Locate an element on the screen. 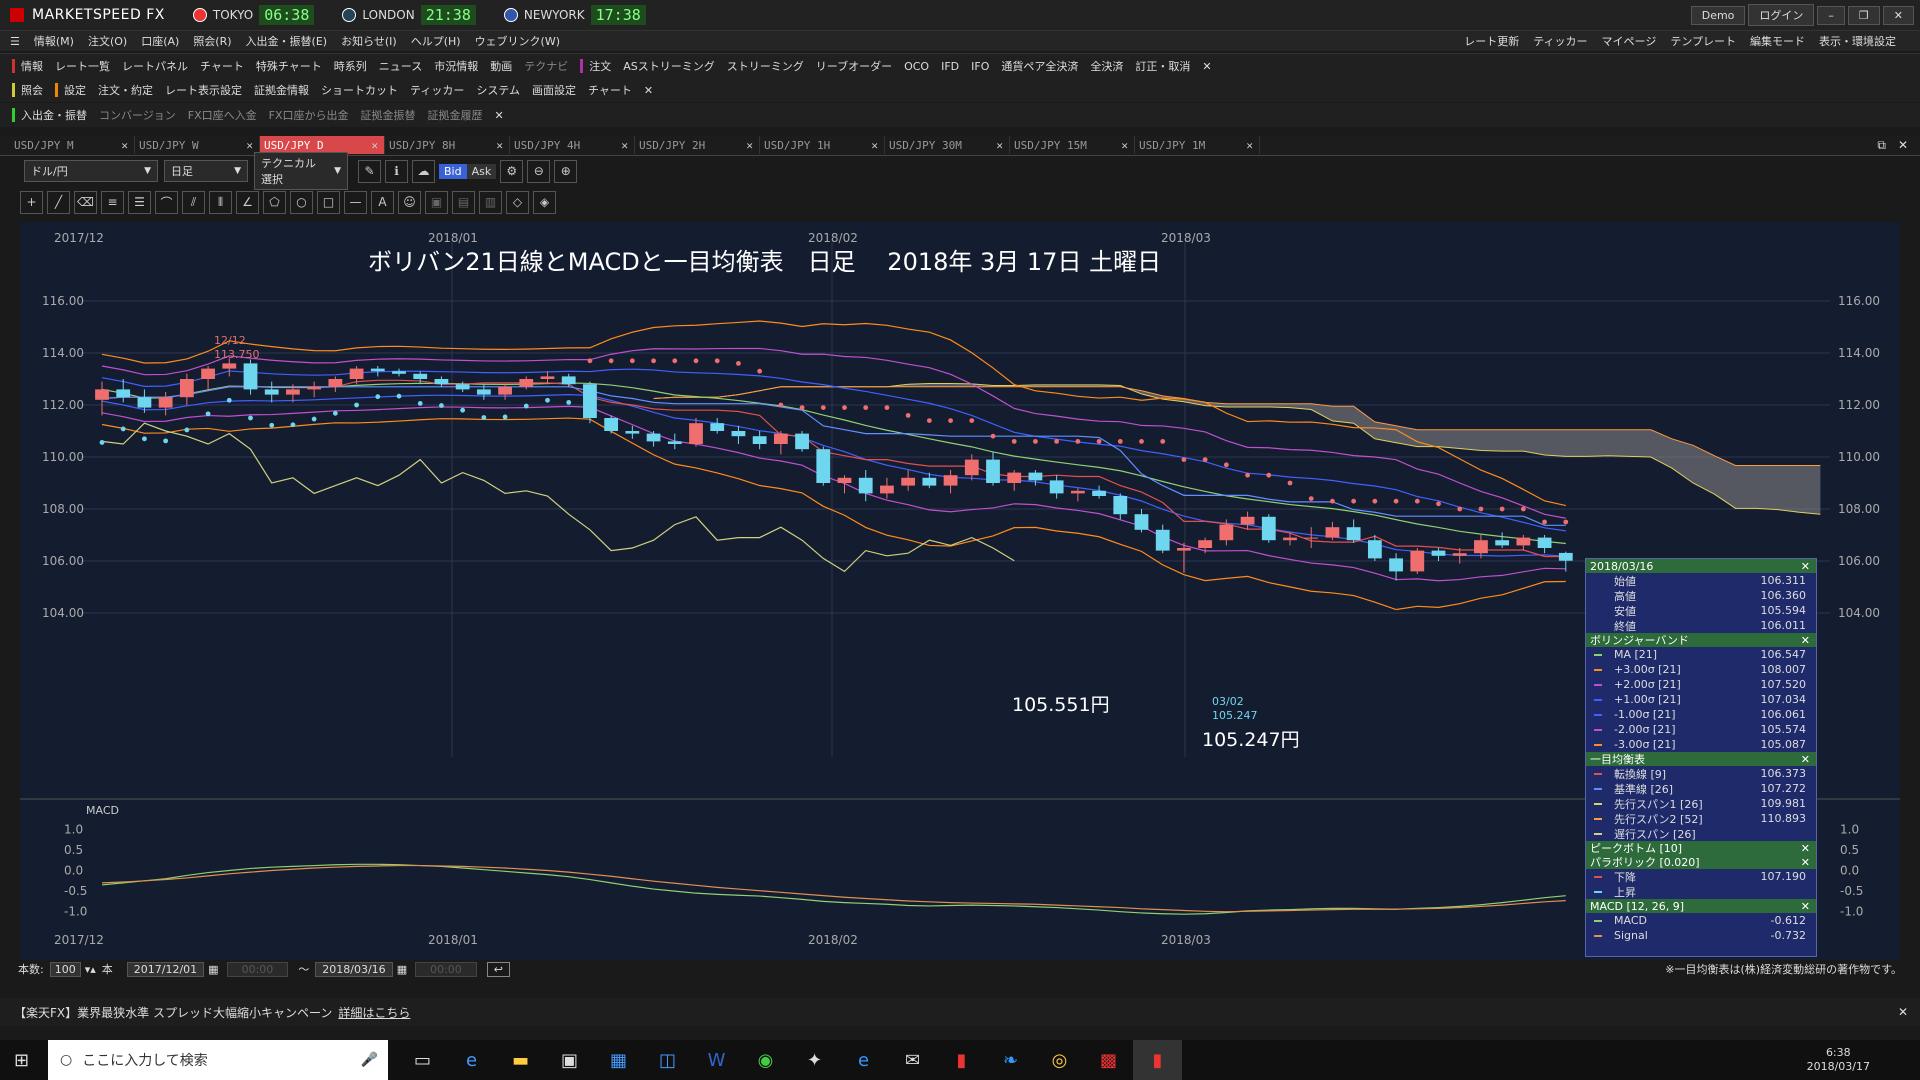 The image size is (1920, 1080). to-date-input: 2018/03/16 is located at coordinates (354, 969).